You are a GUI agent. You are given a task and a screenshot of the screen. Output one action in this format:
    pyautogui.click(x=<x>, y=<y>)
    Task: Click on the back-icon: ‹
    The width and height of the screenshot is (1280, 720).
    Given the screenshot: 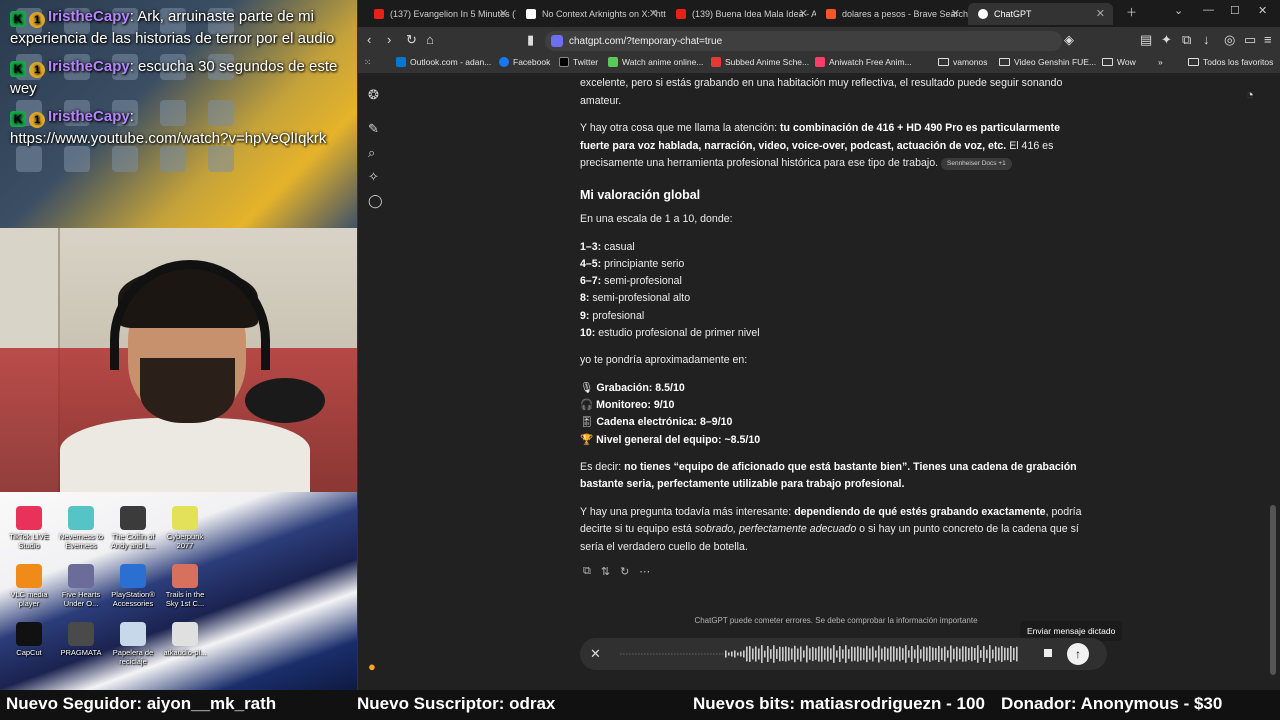 What is the action you would take?
    pyautogui.click(x=369, y=39)
    